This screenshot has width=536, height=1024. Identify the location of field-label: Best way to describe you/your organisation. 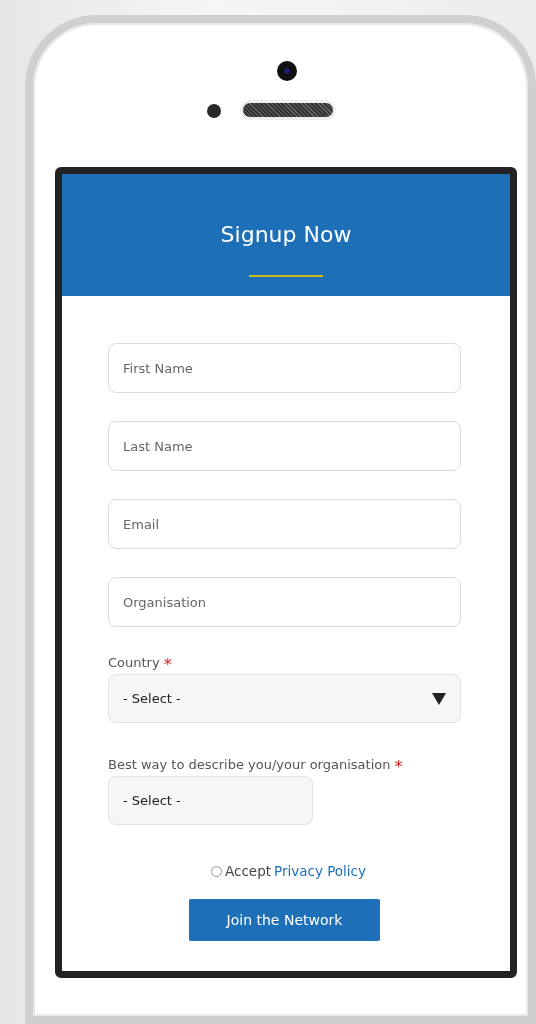
(249, 764).